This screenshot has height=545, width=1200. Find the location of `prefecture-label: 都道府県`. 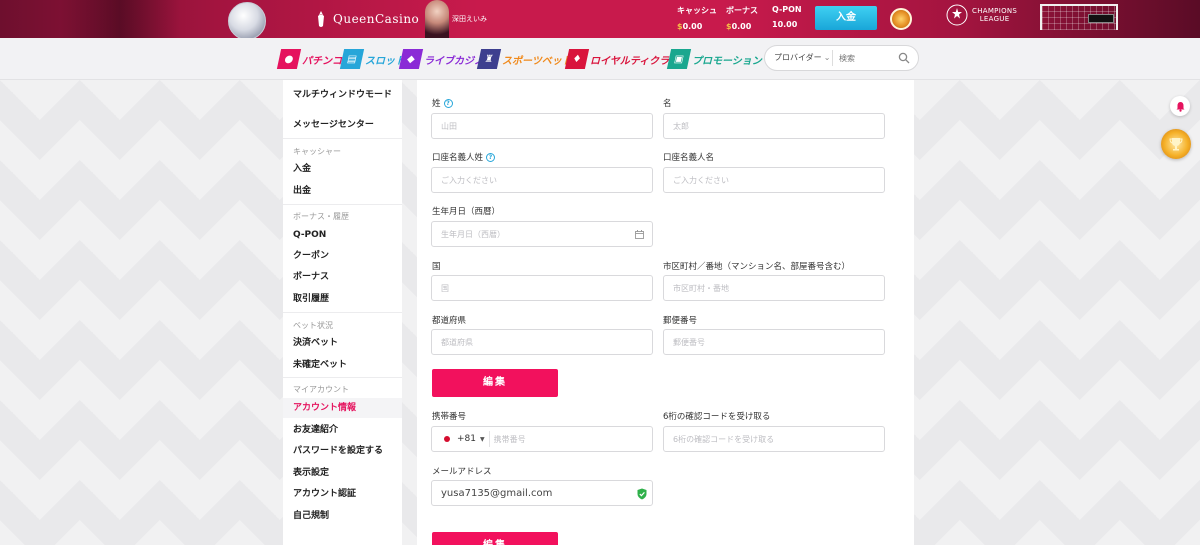

prefecture-label: 都道府県 is located at coordinates (449, 321).